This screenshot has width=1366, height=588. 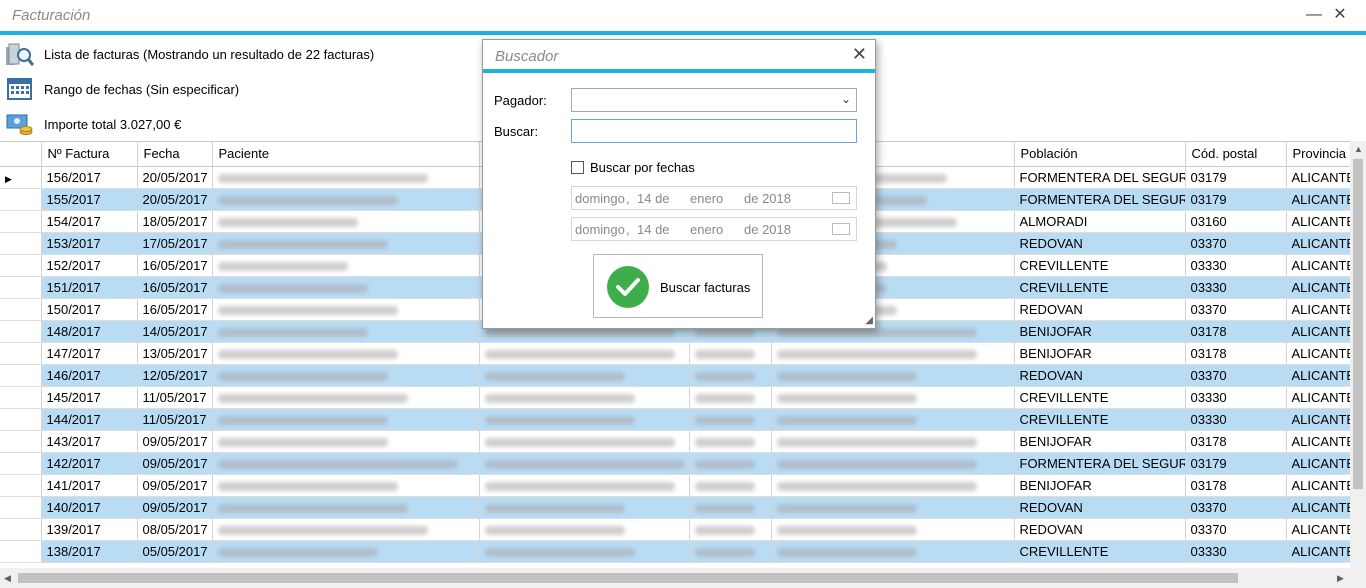 What do you see at coordinates (1100, 154) in the screenshot?
I see `column-header: Población` at bounding box center [1100, 154].